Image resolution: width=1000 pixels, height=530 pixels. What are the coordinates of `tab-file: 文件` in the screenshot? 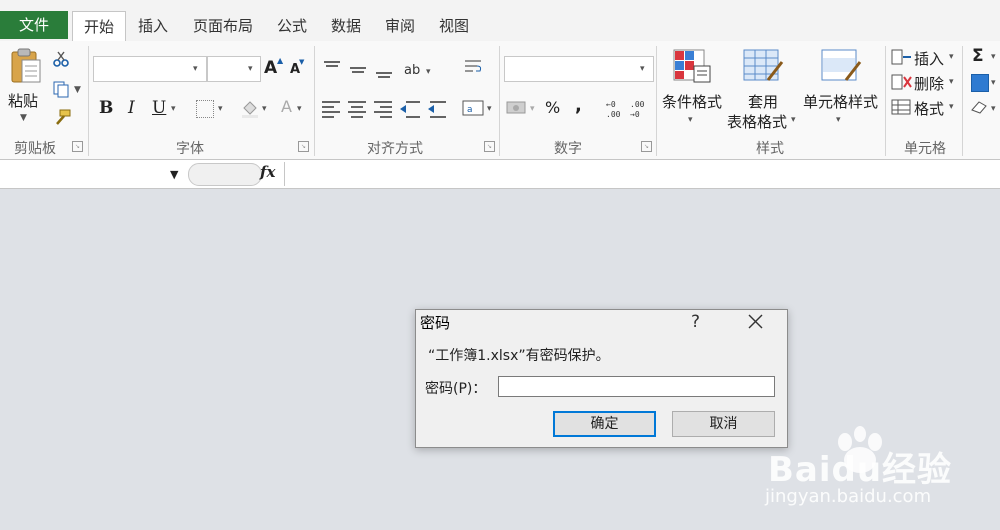 It's located at (34, 25).